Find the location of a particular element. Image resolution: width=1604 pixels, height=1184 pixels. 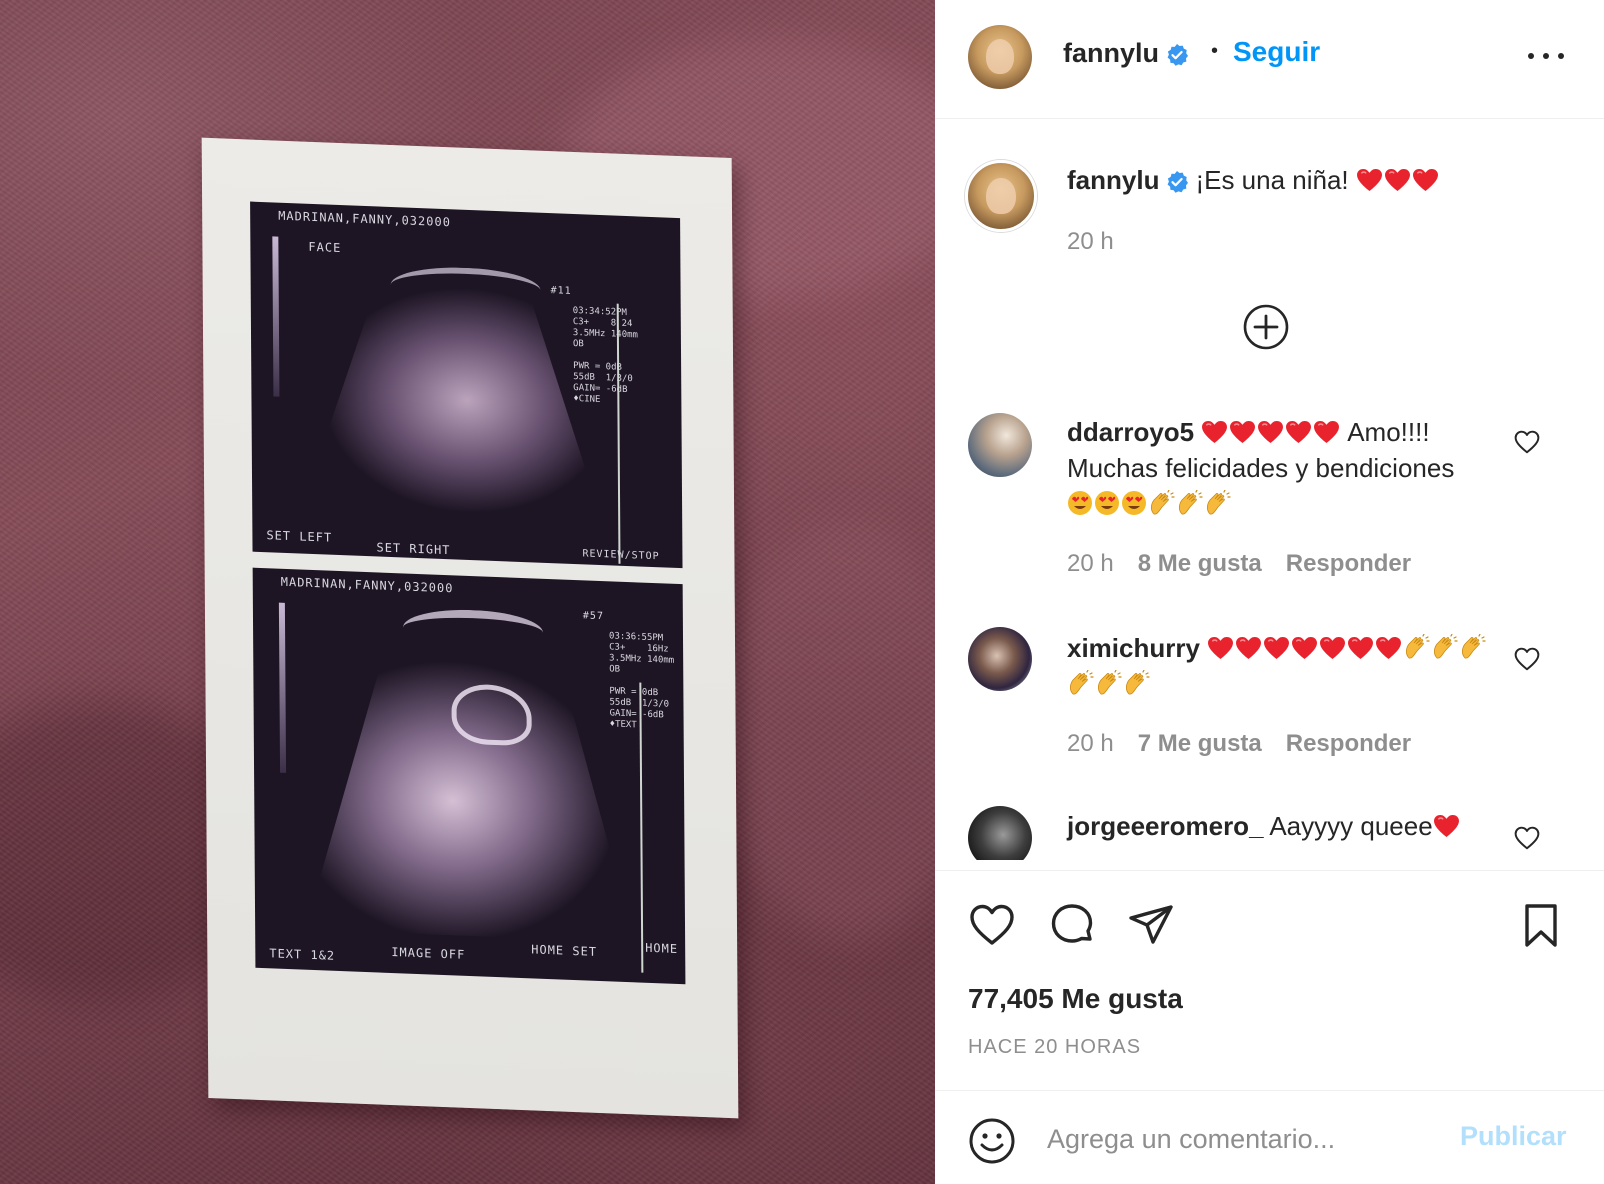

scan-footer-4: HOME is located at coordinates (662, 948).